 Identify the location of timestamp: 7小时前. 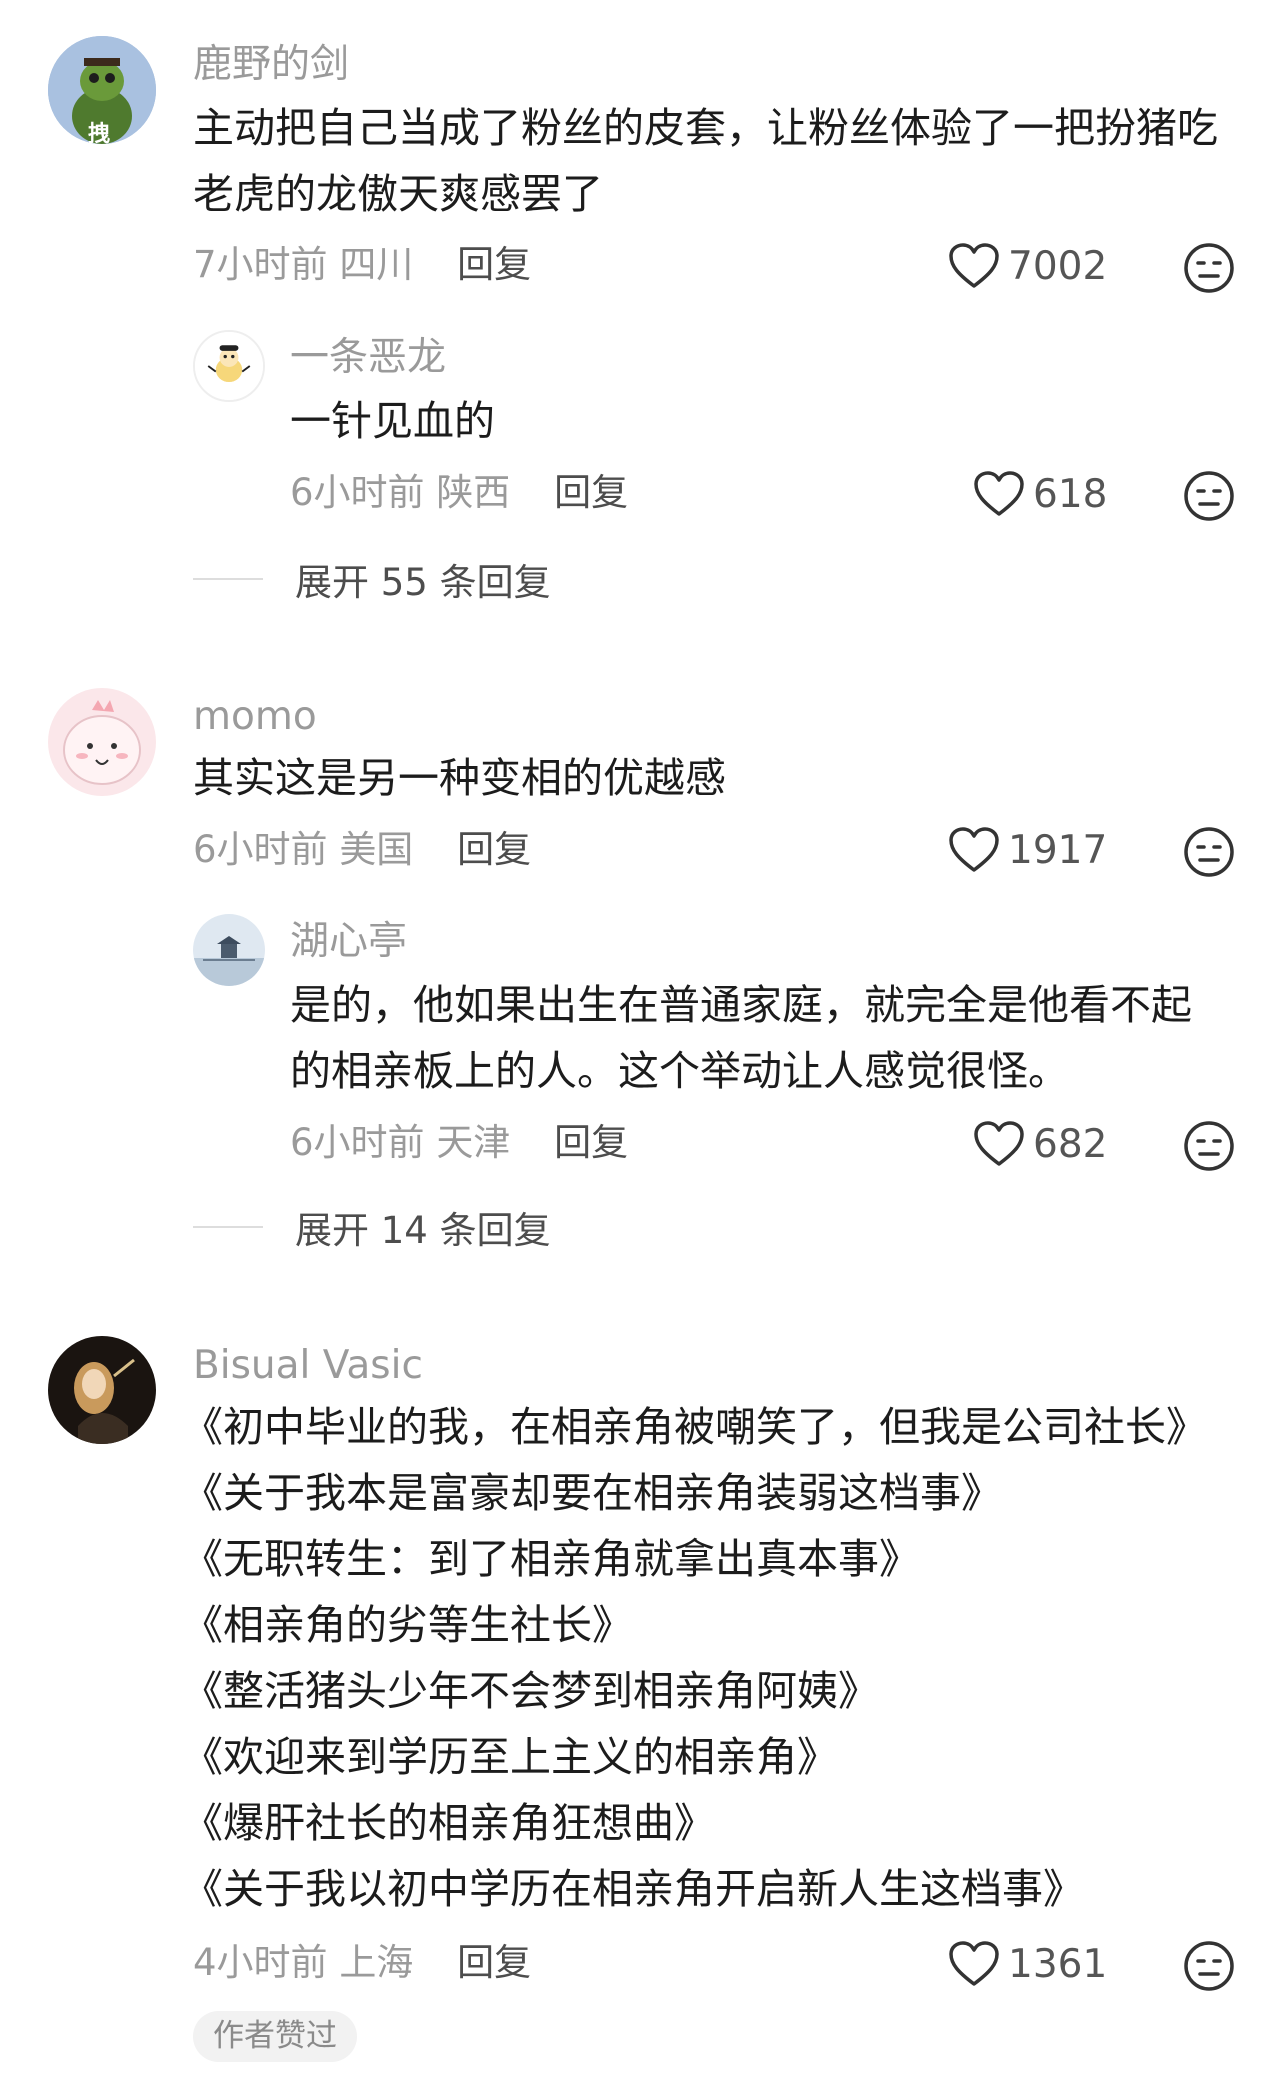
(260, 264).